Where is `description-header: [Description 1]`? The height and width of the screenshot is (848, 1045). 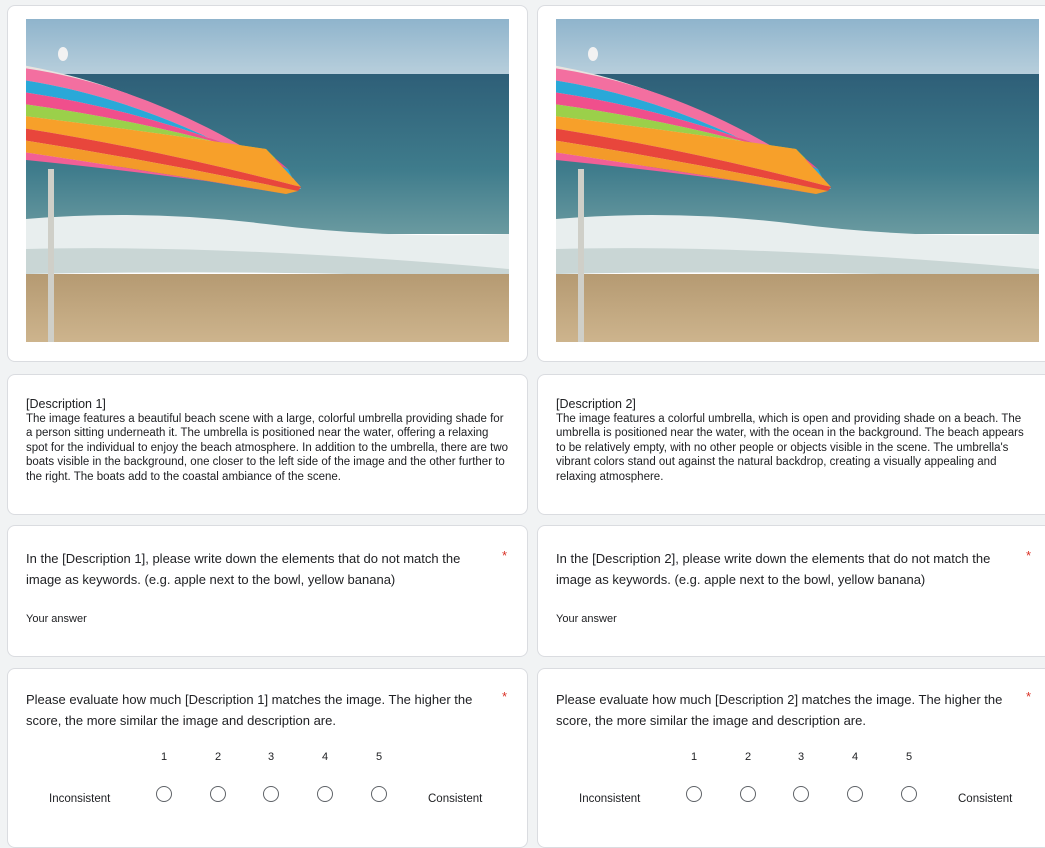
description-header: [Description 1] is located at coordinates (66, 404).